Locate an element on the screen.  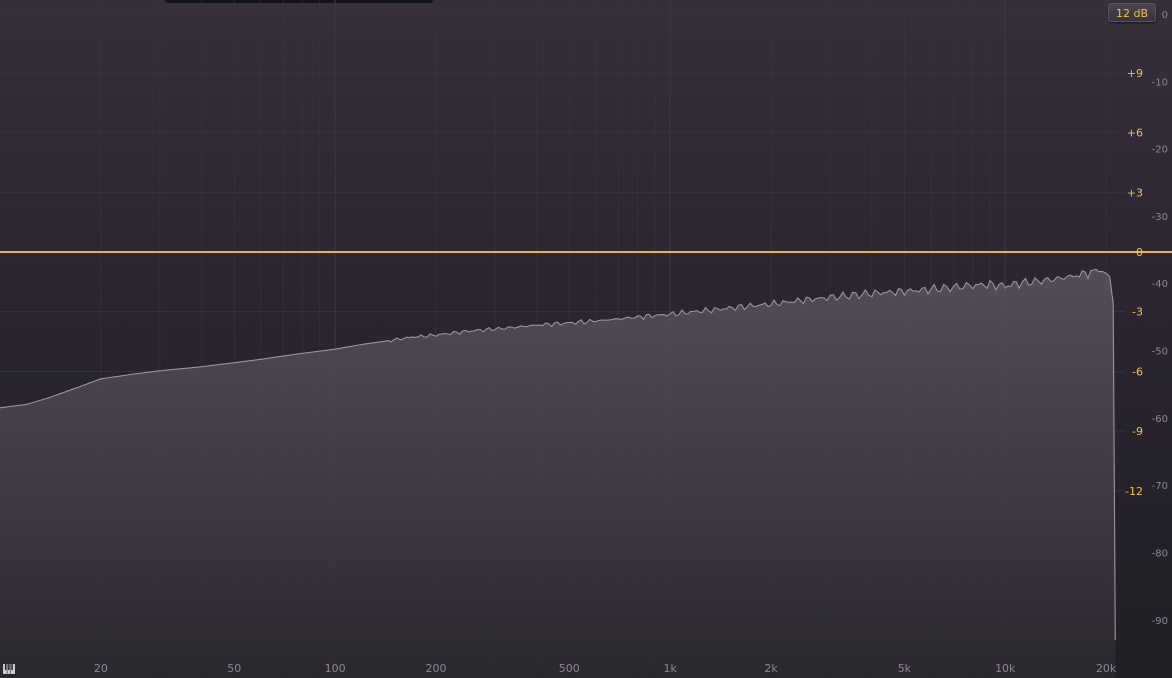
gain-tick-label: +6 is located at coordinates (1135, 133).